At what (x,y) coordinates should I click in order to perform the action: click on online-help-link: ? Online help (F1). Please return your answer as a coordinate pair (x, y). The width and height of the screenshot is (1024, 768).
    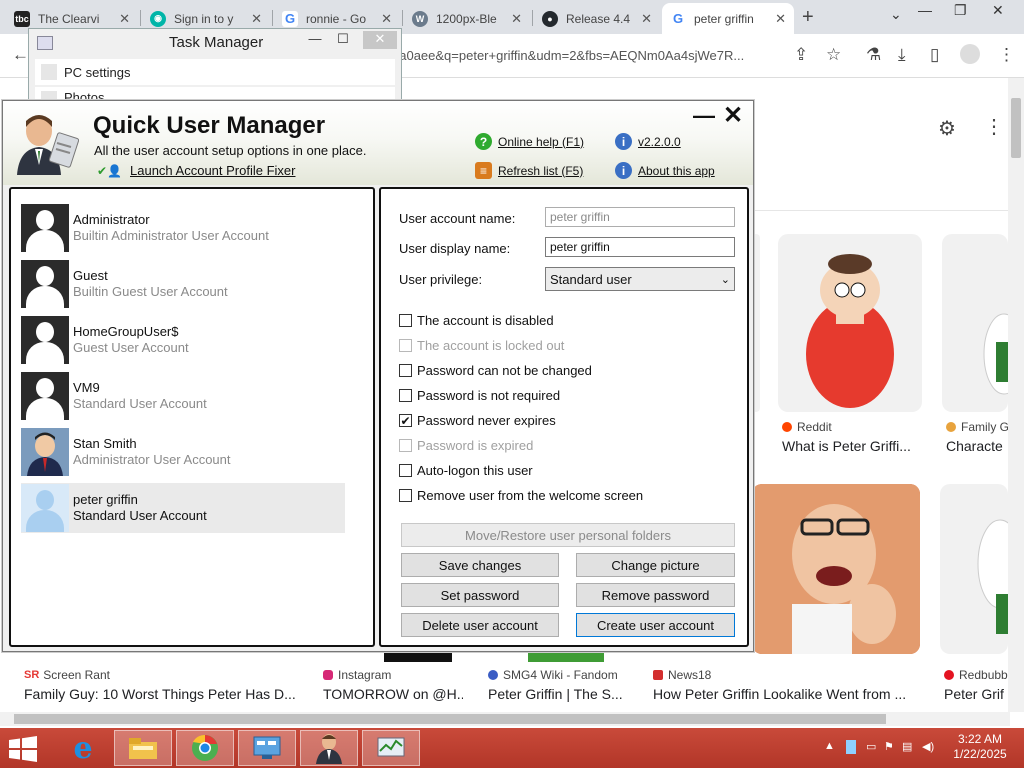
    Looking at the image, I should click on (529, 141).